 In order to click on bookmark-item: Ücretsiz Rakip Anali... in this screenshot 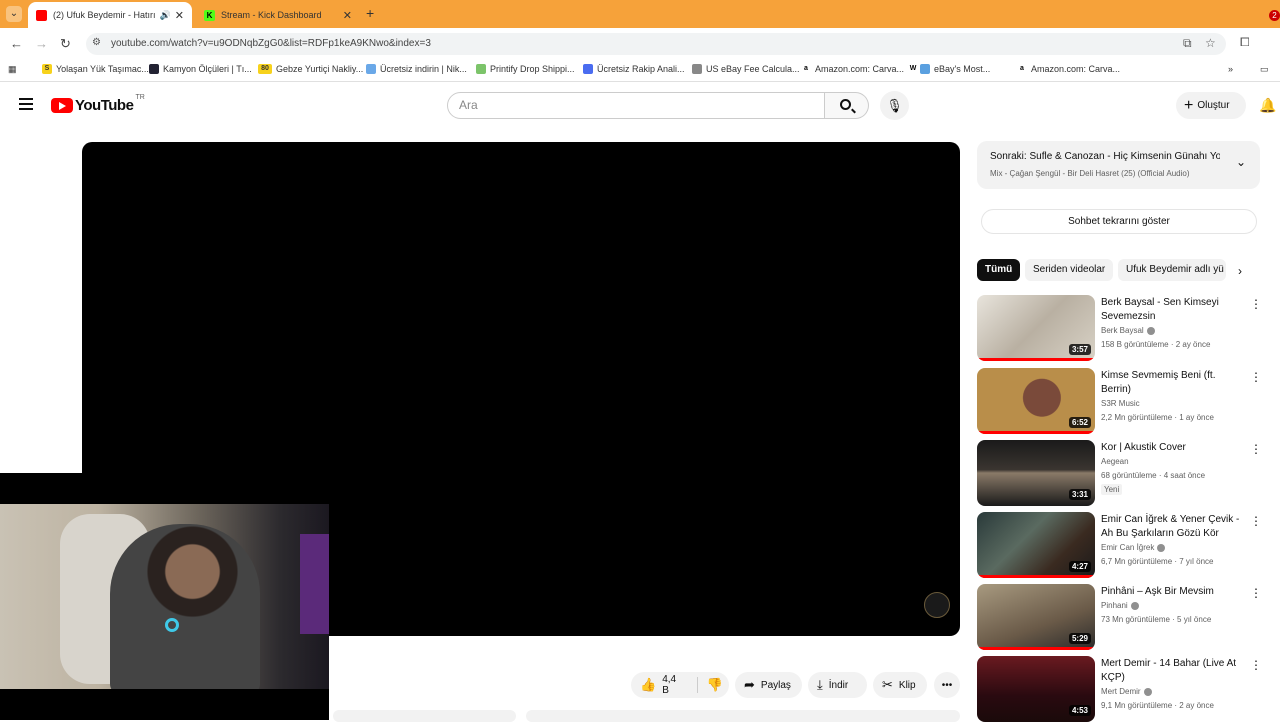, I will do `click(634, 69)`.